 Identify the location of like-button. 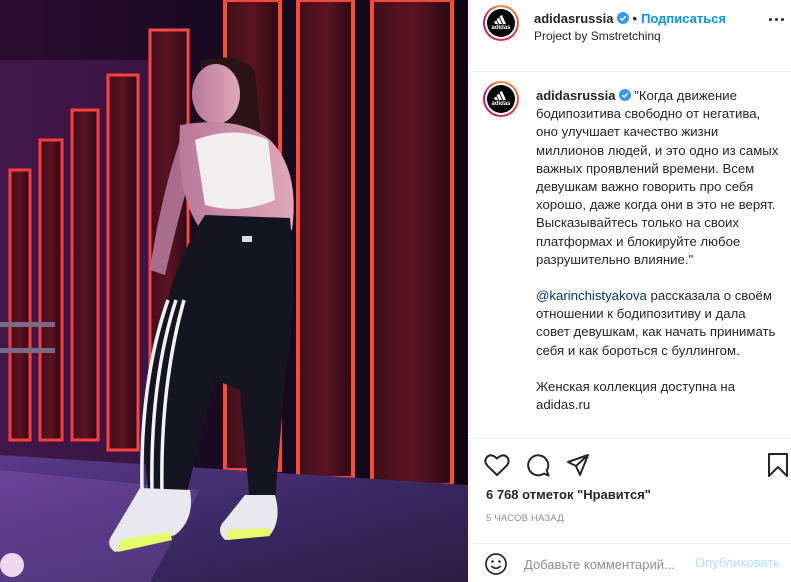
(497, 467).